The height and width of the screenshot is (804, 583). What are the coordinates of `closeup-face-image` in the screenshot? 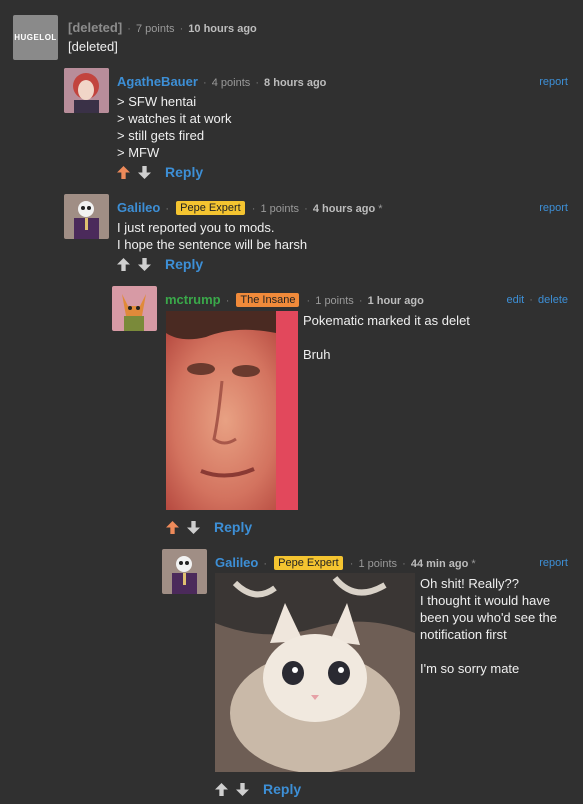 It's located at (232, 410).